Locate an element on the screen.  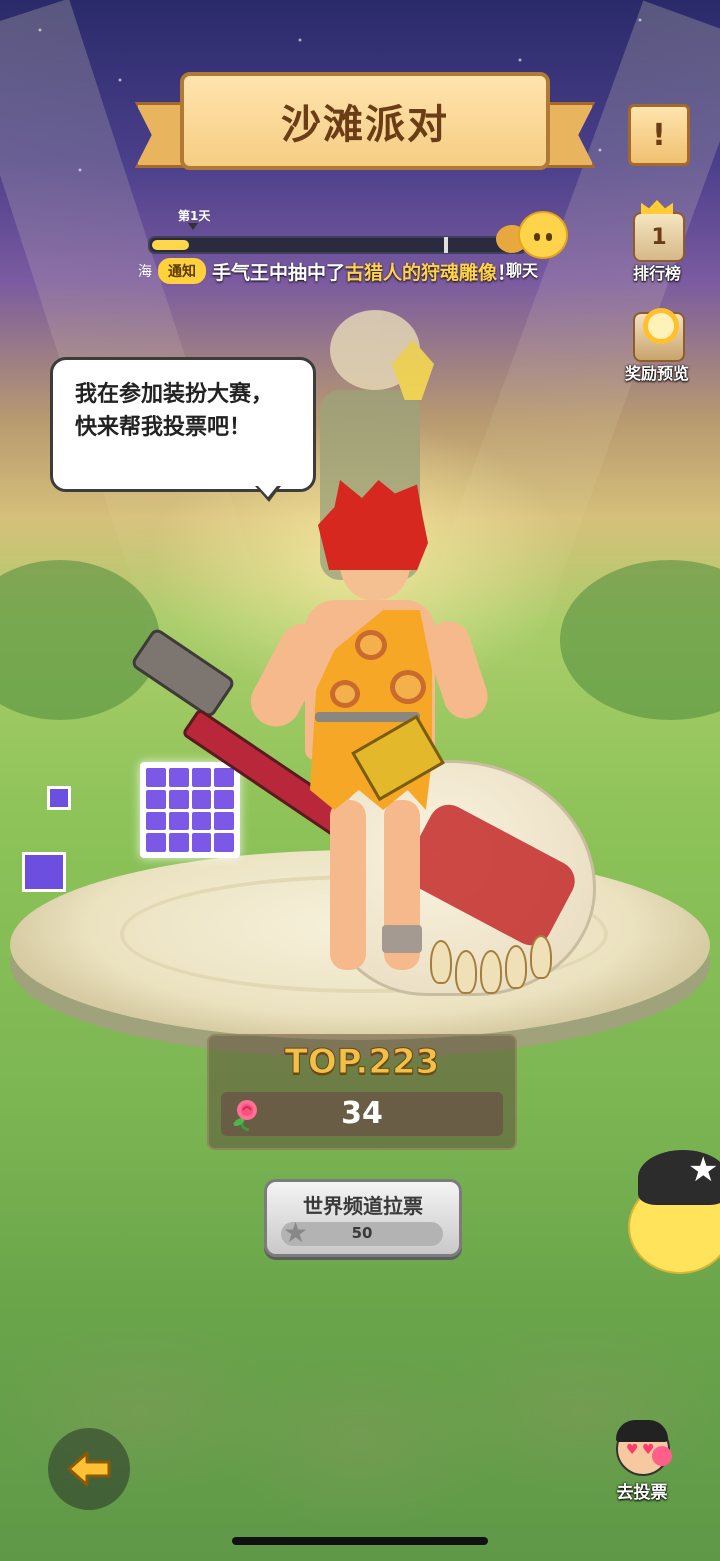
speech-text: 我在参加装扮大赛，快来帮我投票吧！ is located at coordinates (174, 411).